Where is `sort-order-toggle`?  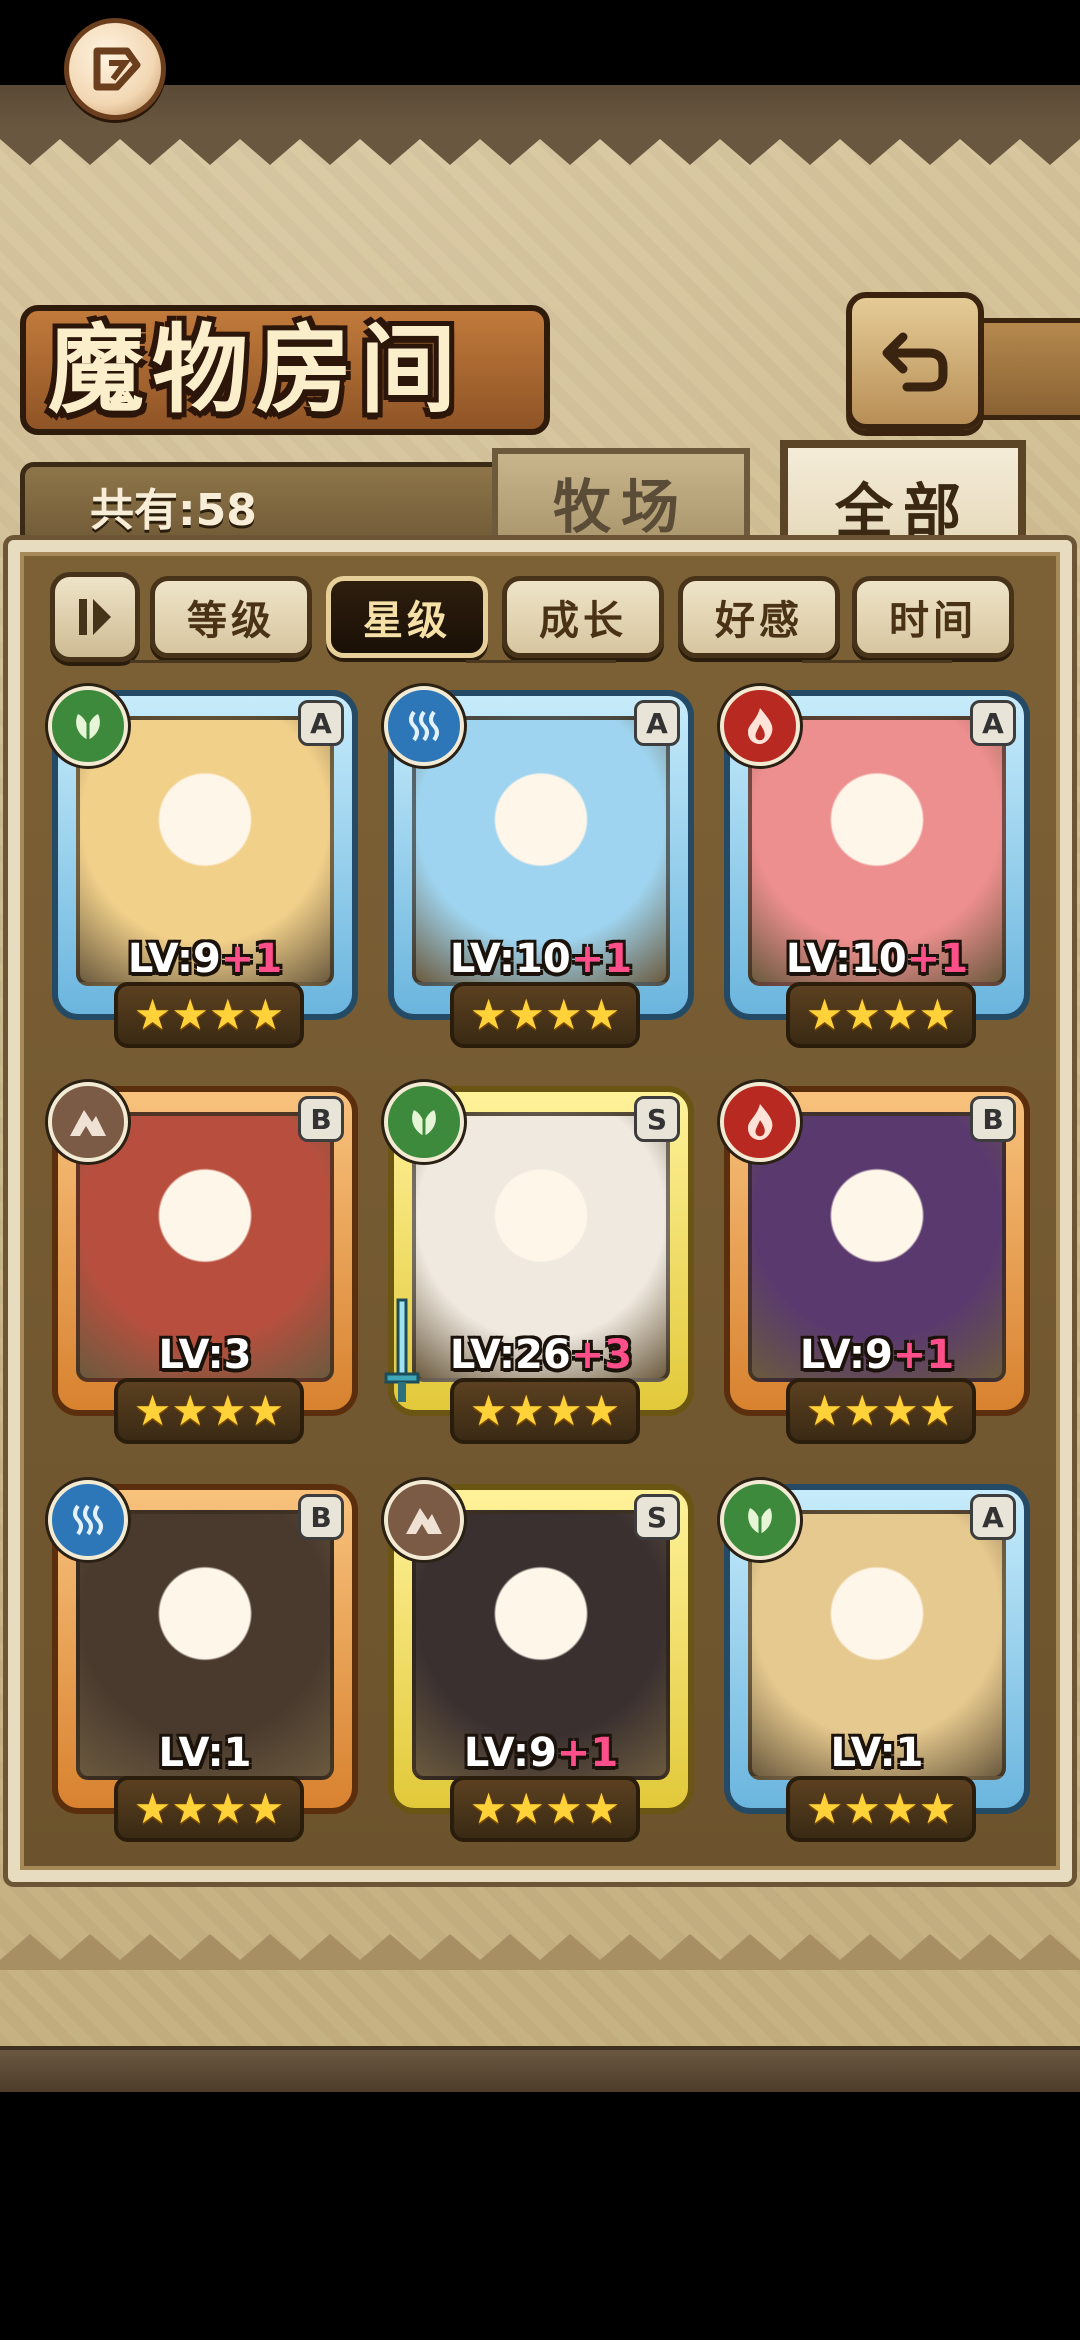
sort-order-toggle is located at coordinates (95, 617).